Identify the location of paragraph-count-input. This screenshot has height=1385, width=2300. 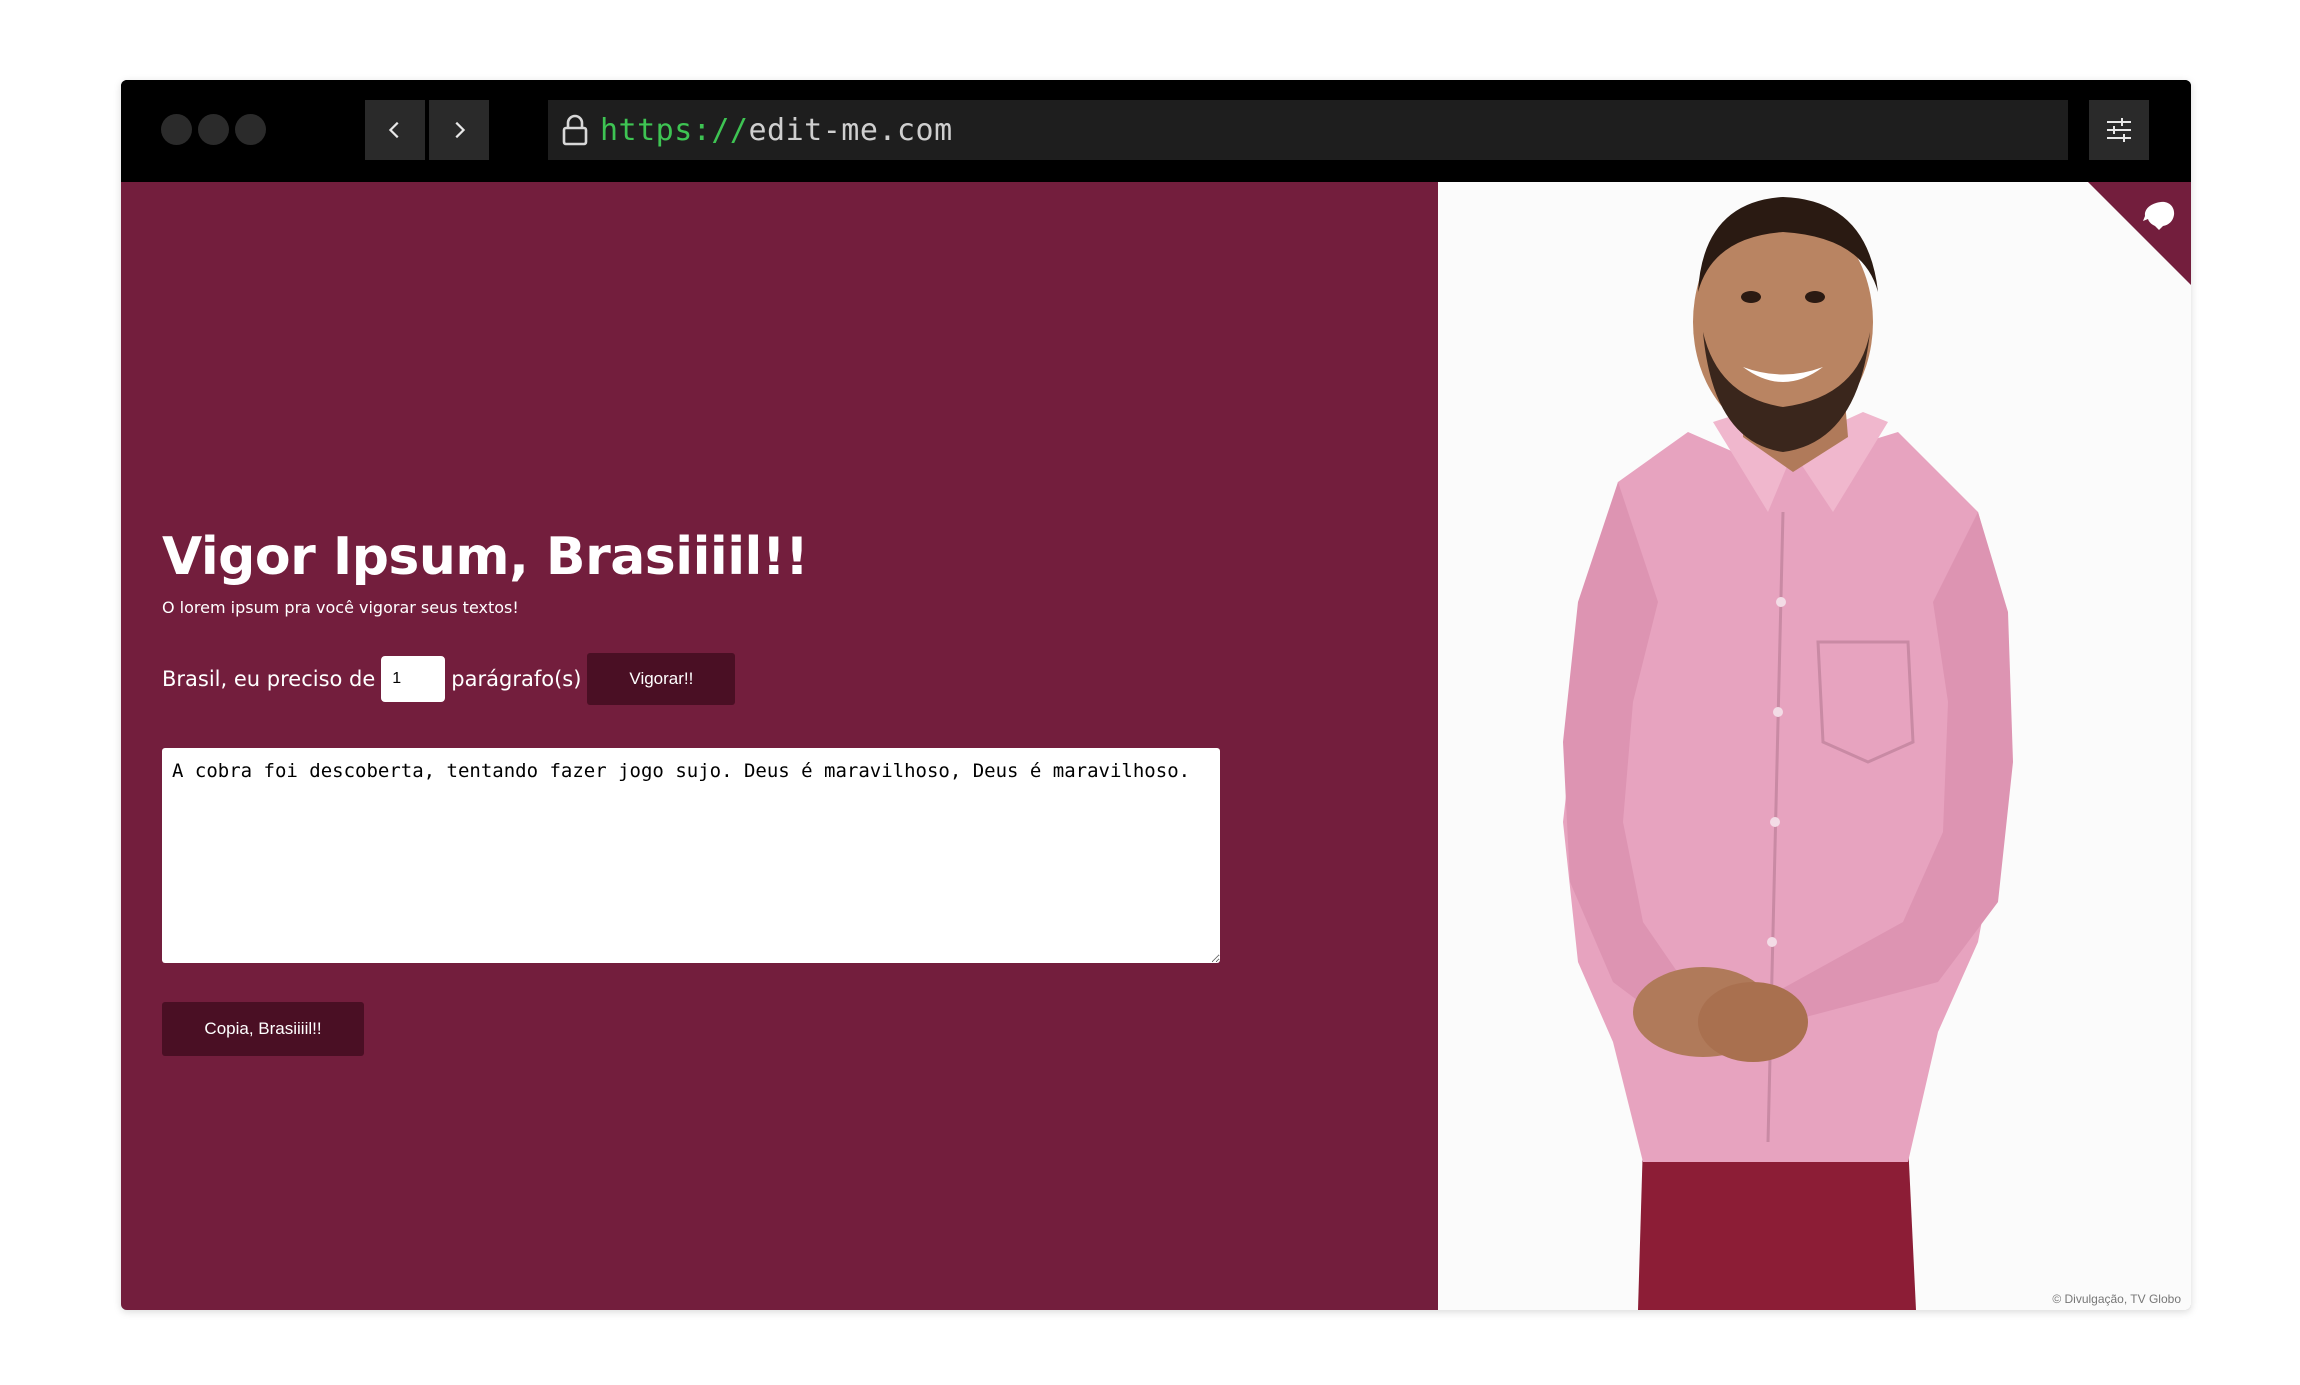
(413, 679).